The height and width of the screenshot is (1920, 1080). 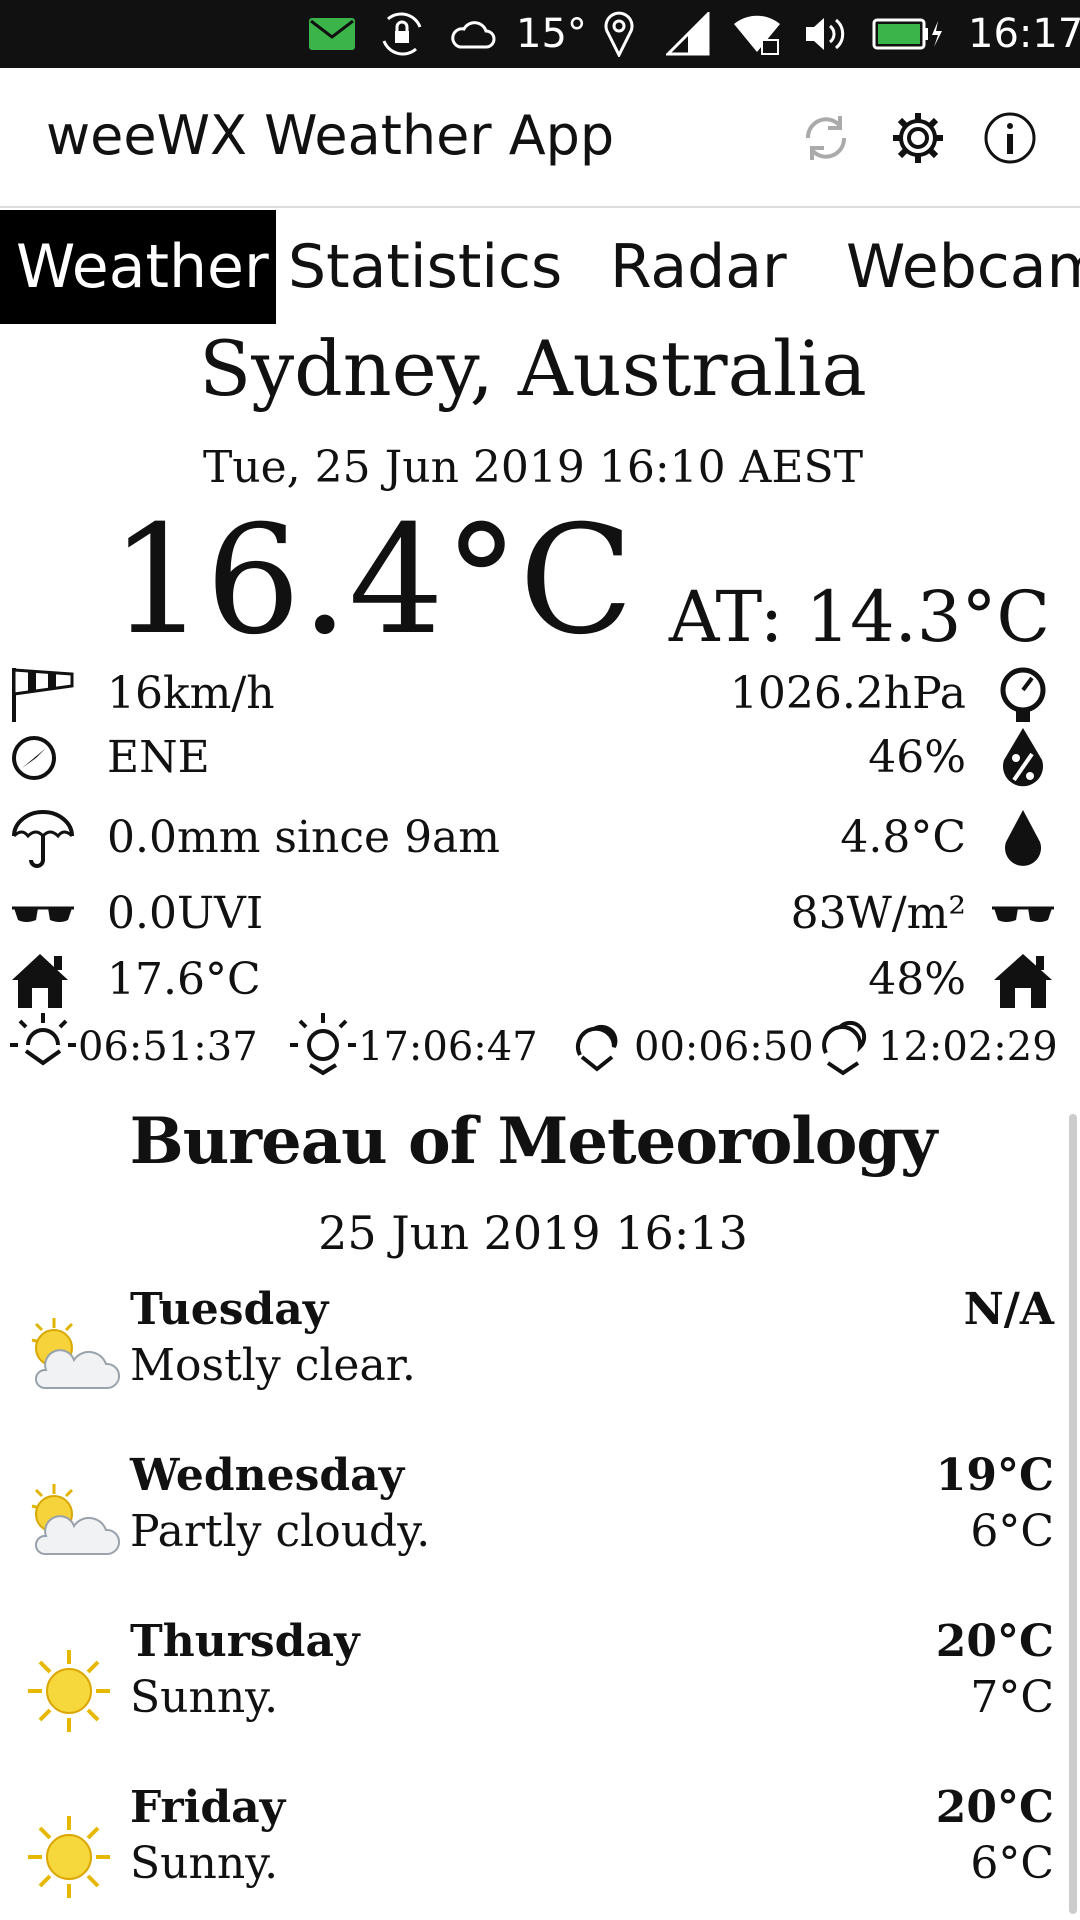 I want to click on status-bar: 15° 16:17, so click(x=540, y=34).